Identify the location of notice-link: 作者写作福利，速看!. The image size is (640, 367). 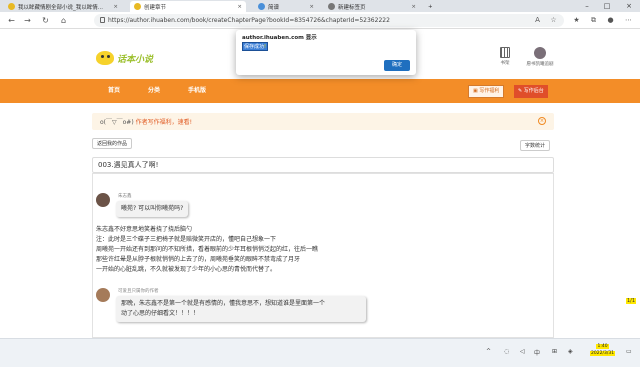
(164, 122).